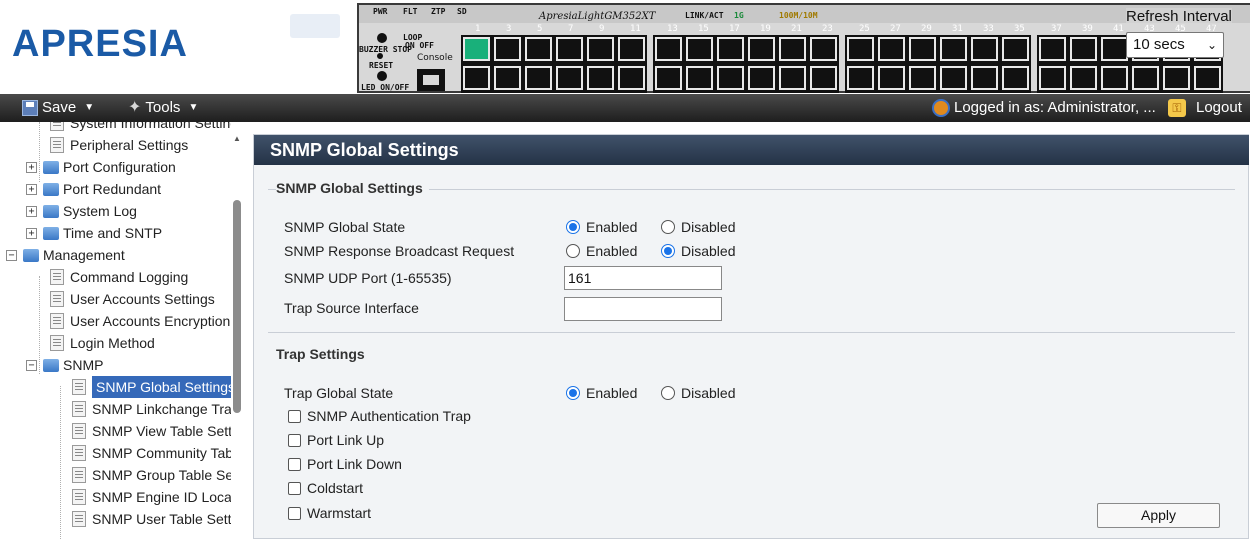  Describe the element at coordinates (336, 440) in the screenshot. I see `port-link-up-checkbox: Port Link Up` at that location.